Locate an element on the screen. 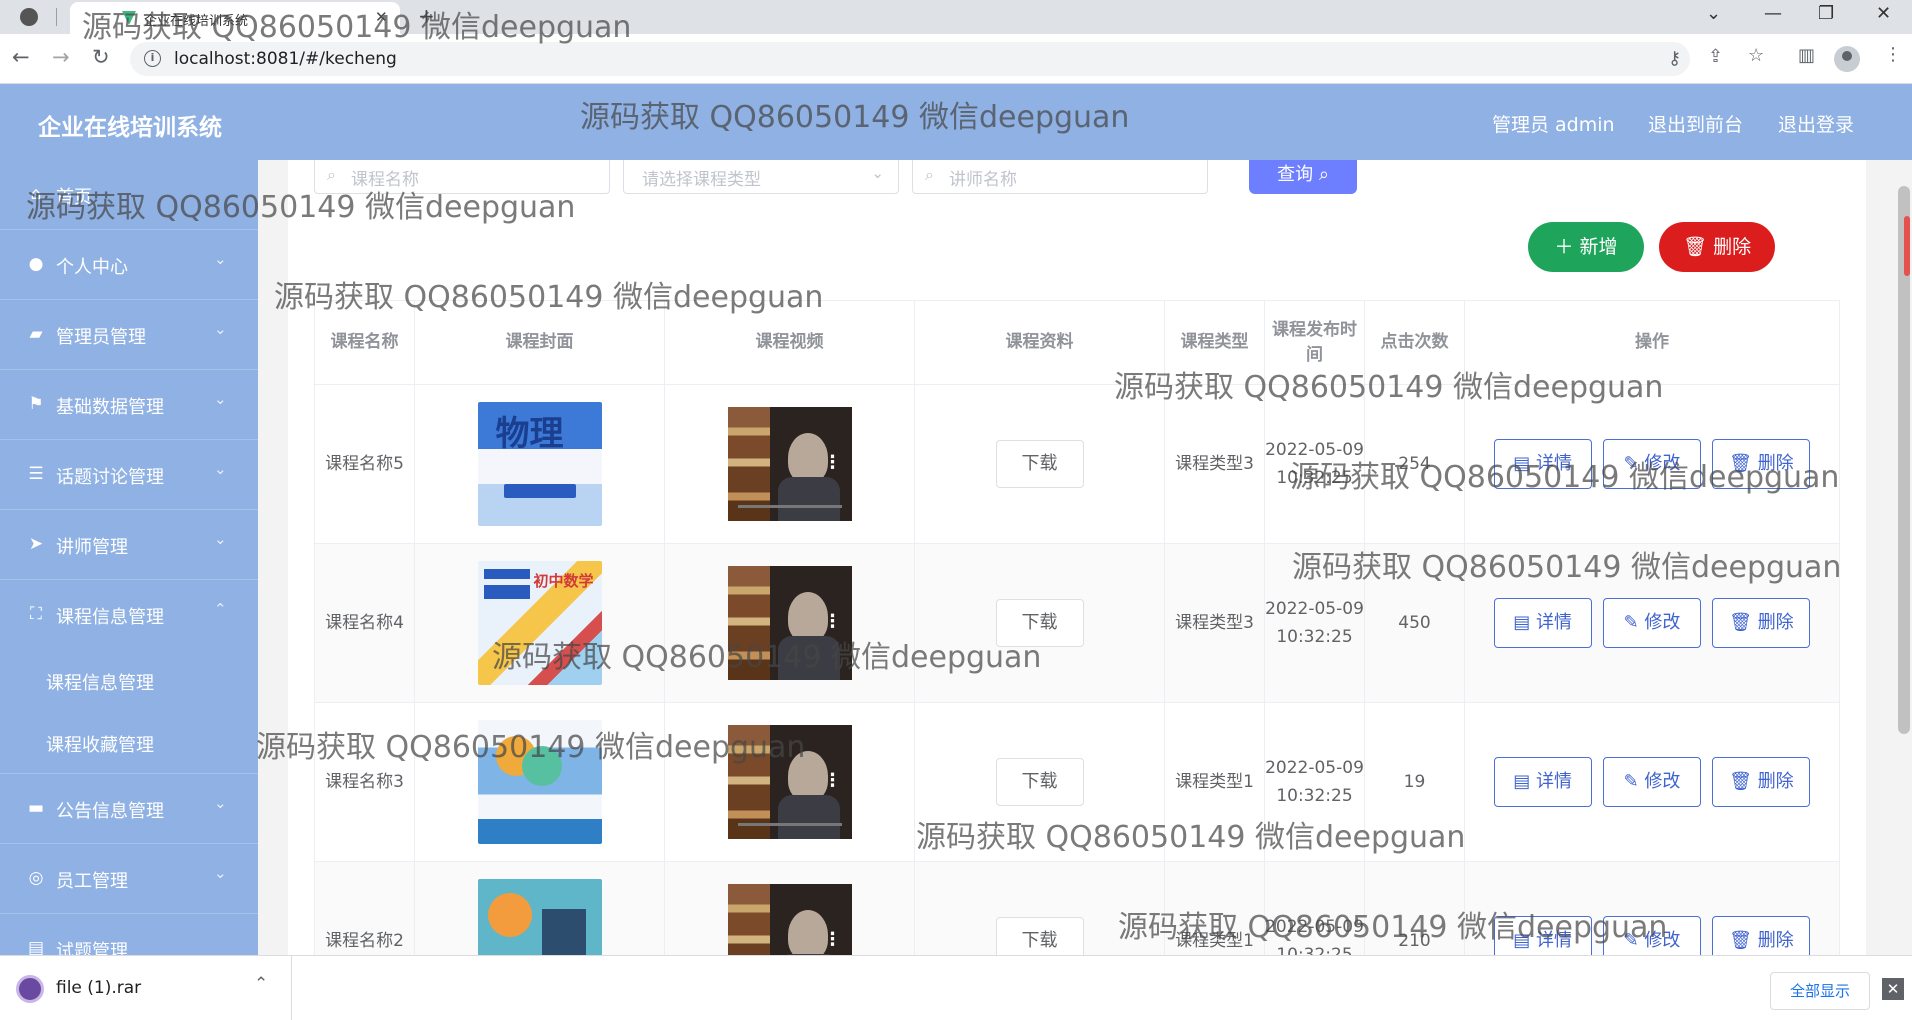 This screenshot has width=1912, height=1020. col-header-publish-time: 课程发布时间 is located at coordinates (1314, 342).